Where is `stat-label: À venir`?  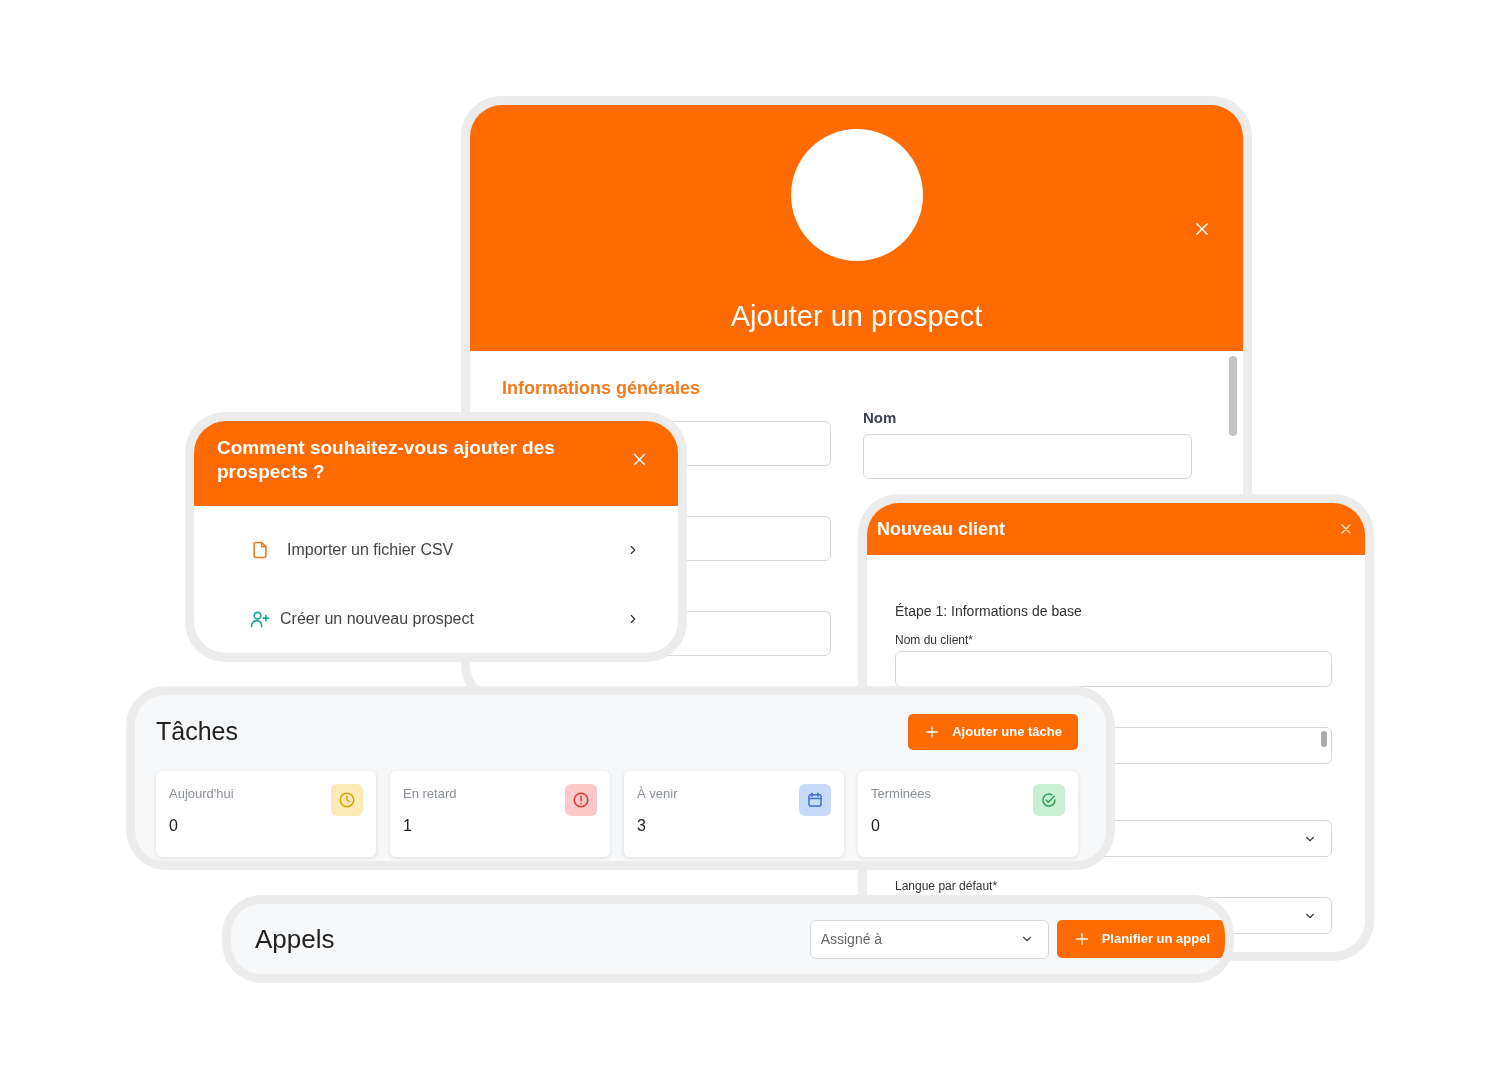
stat-label: À venir is located at coordinates (657, 793).